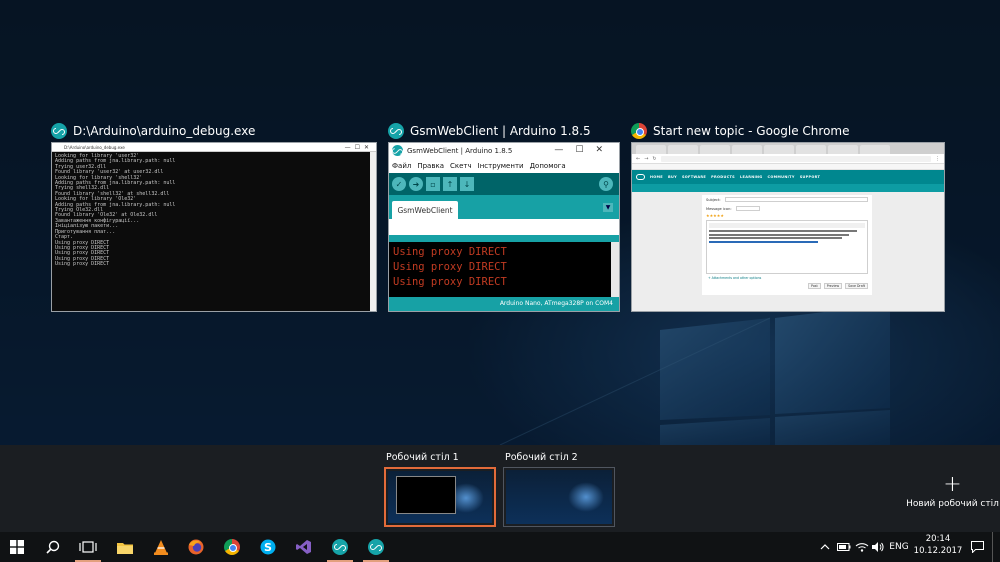  I want to click on file-explorer-icon, so click(125, 547).